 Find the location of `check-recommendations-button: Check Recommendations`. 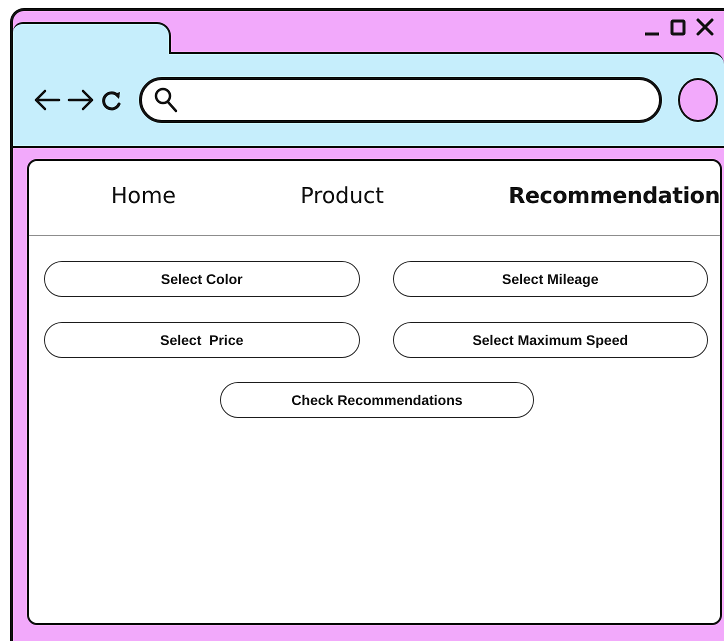

check-recommendations-button: Check Recommendations is located at coordinates (377, 400).